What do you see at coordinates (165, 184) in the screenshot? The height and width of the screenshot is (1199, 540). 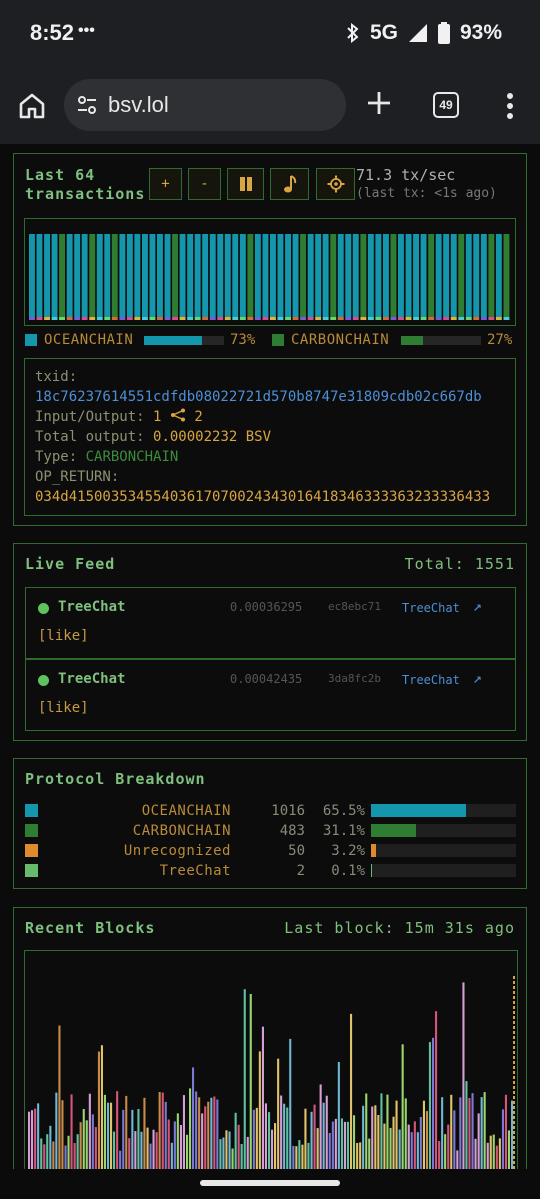 I see `increase-button: +` at bounding box center [165, 184].